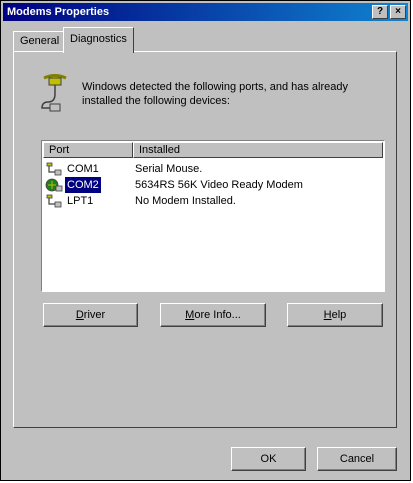 This screenshot has width=413, height=483. Describe the element at coordinates (398, 12) in the screenshot. I see `close-title-button: ×` at that location.